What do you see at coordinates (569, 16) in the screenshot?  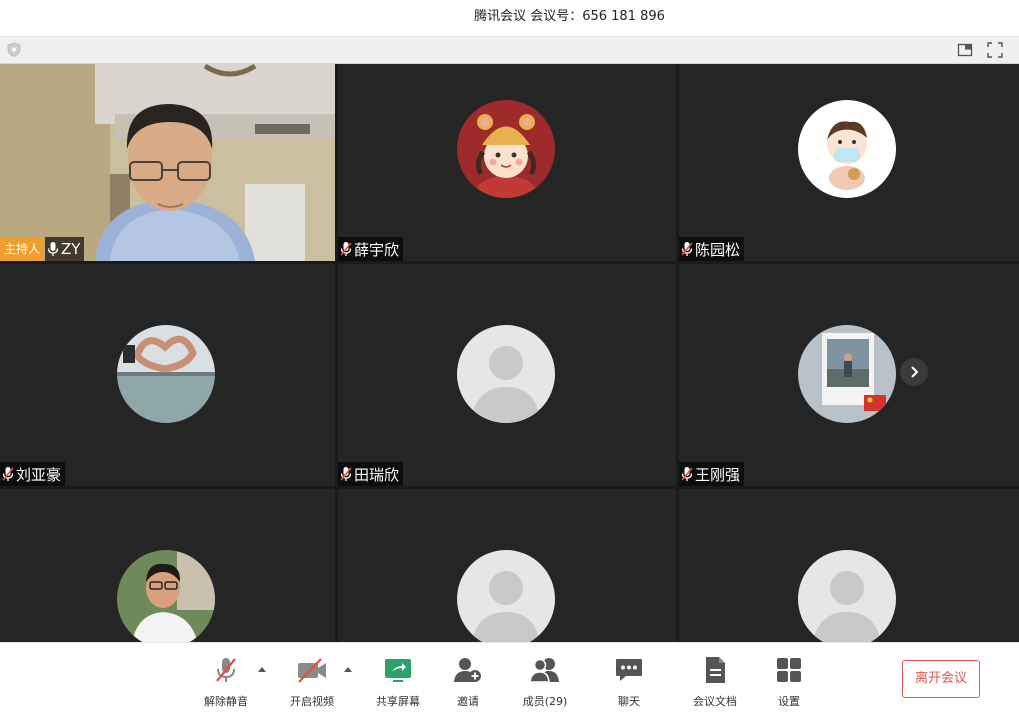 I see `meeting-title: 腾讯会议 会议号：656 181 896` at bounding box center [569, 16].